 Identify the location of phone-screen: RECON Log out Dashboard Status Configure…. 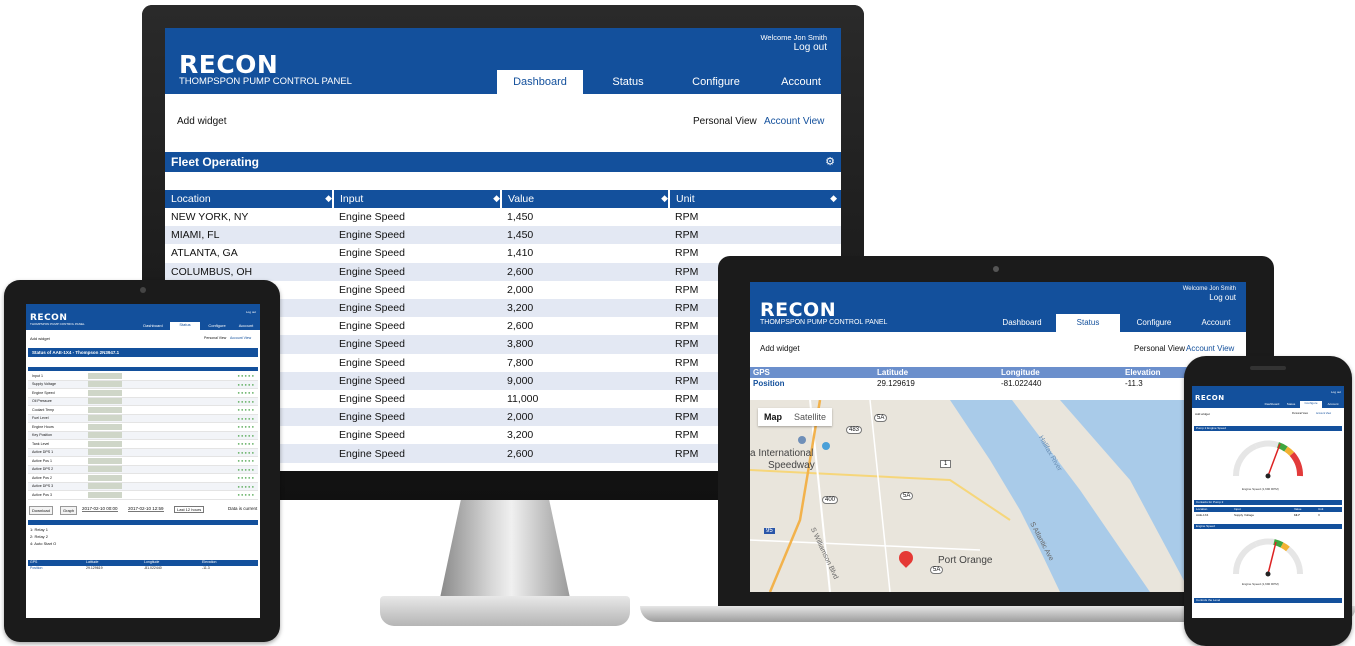
(1268, 502).